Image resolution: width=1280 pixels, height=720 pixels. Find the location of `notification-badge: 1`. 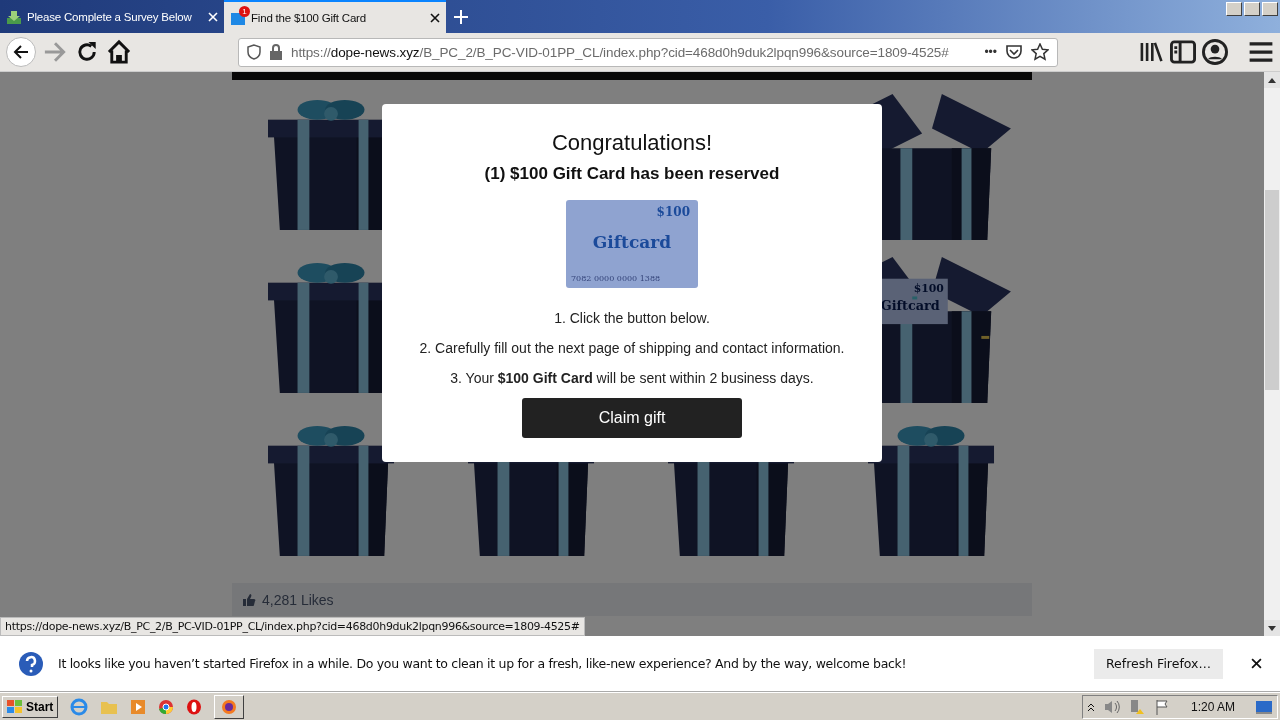

notification-badge: 1 is located at coordinates (244, 11).